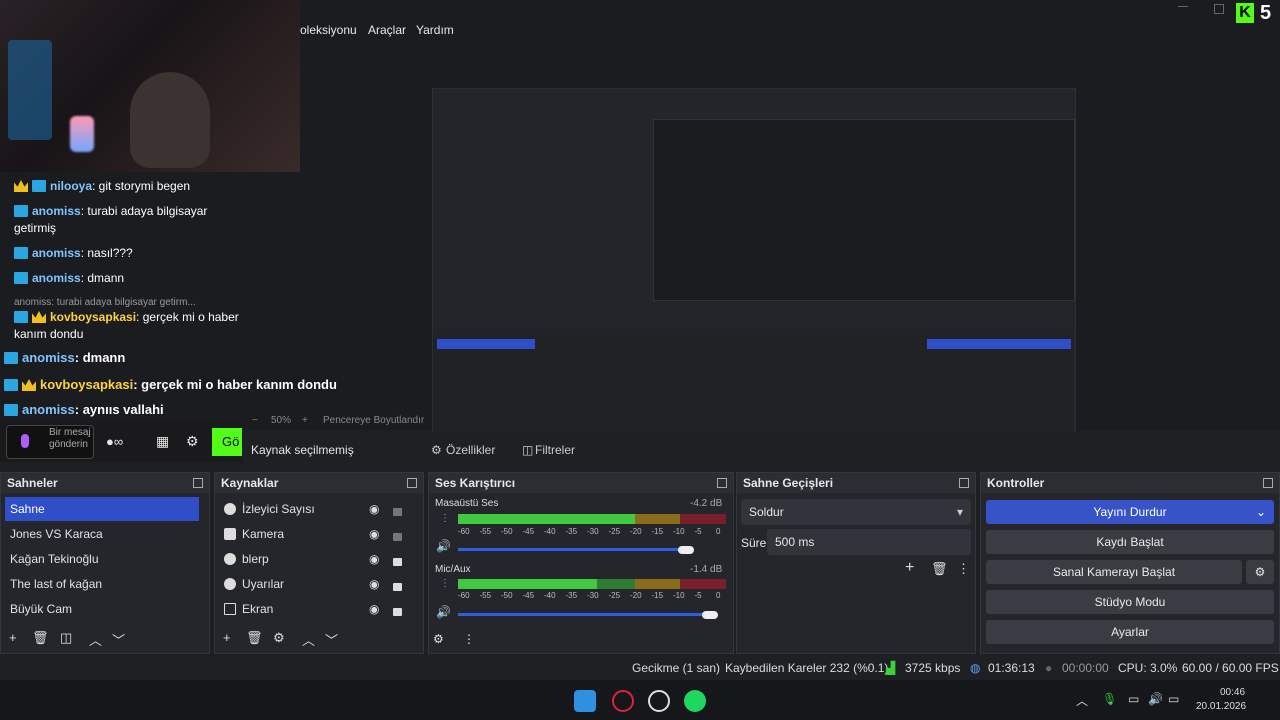 The height and width of the screenshot is (720, 1280). Describe the element at coordinates (102, 509) in the screenshot. I see `scene-item: Sahne` at that location.